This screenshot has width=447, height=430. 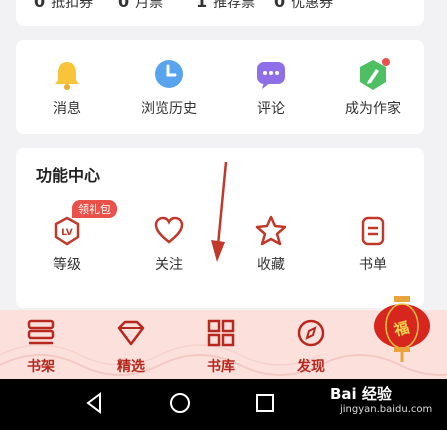 What do you see at coordinates (169, 74) in the screenshot?
I see `clock-icon` at bounding box center [169, 74].